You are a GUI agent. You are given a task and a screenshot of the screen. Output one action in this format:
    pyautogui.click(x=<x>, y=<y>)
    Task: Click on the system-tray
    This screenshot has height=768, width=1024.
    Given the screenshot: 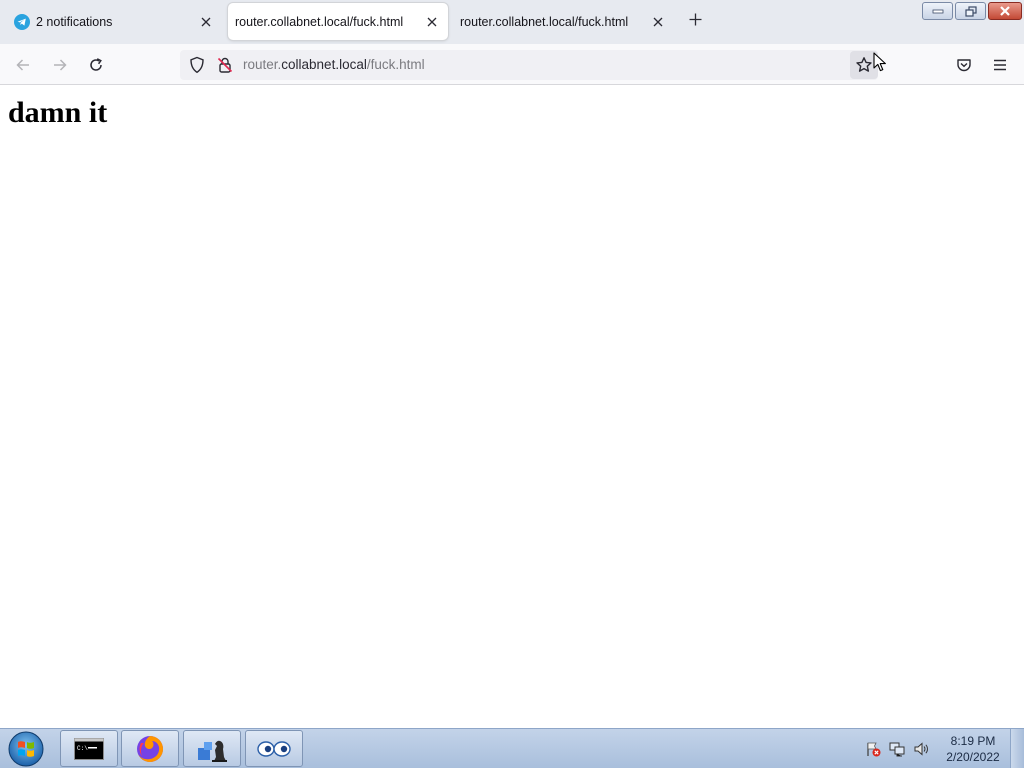 What is the action you would take?
    pyautogui.click(x=897, y=749)
    